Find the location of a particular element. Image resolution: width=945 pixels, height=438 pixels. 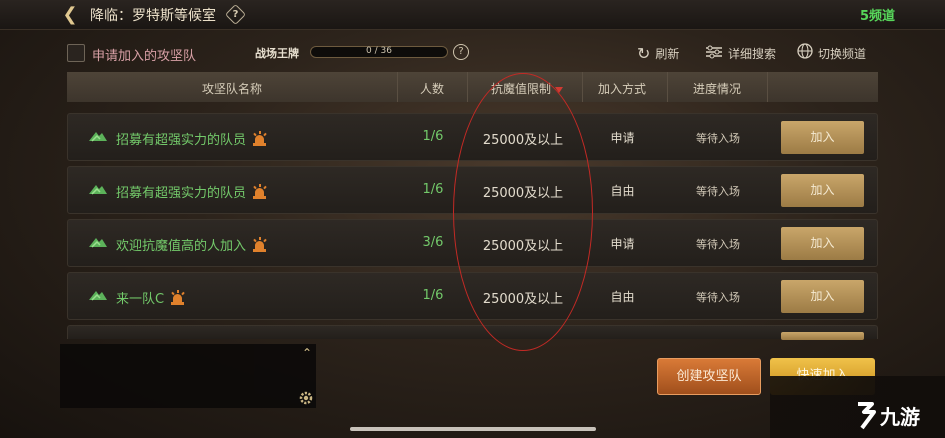

col-mode: 加入方式 is located at coordinates (621, 89).